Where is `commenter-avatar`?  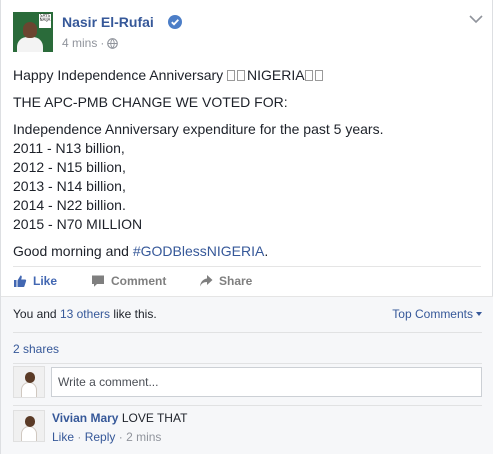 commenter-avatar is located at coordinates (29, 426).